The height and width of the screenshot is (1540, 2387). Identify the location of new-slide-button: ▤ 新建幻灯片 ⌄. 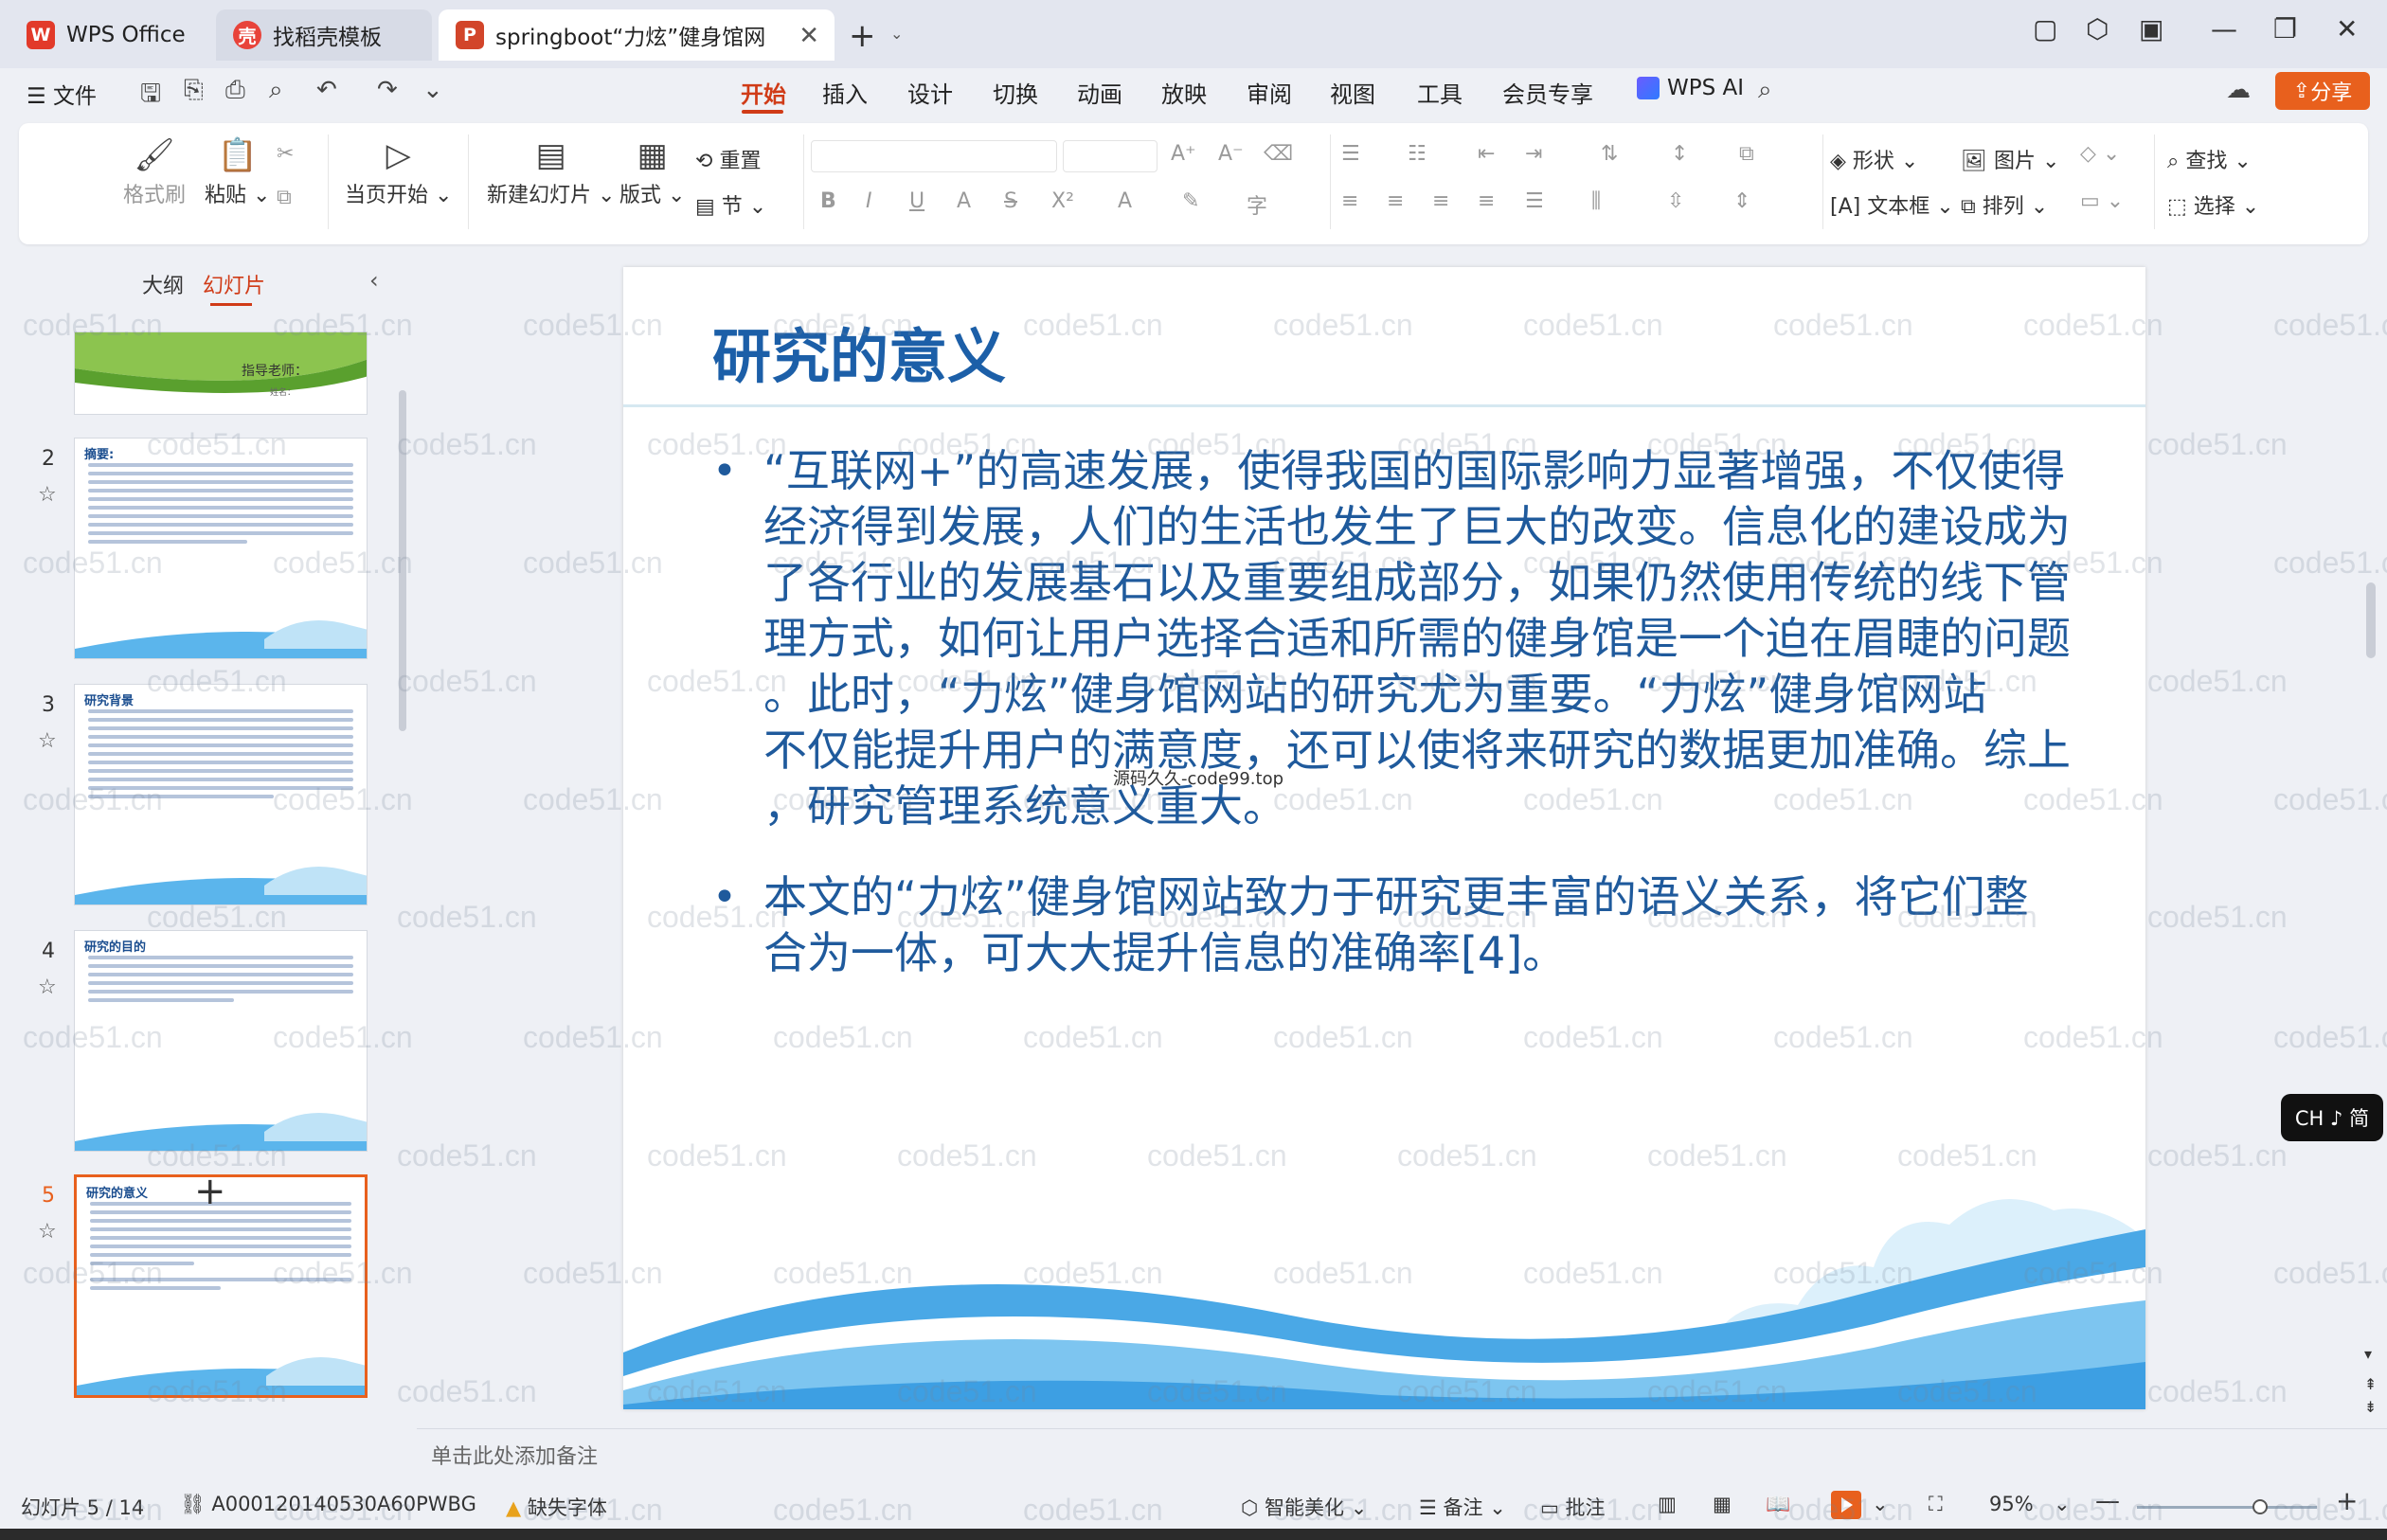
(551, 172).